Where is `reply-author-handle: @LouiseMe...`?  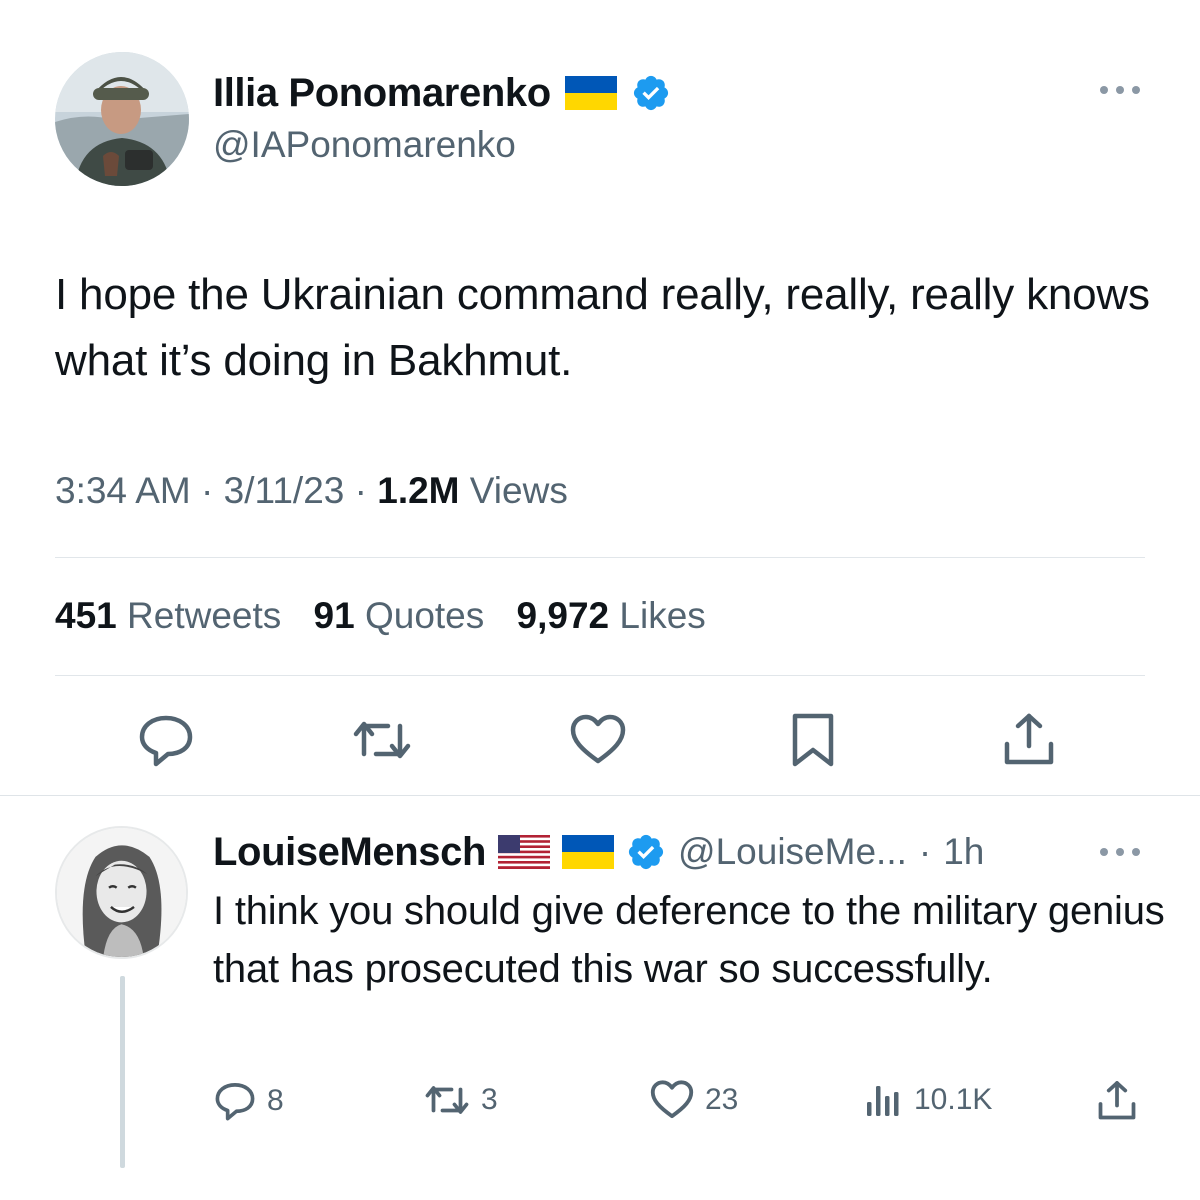
reply-author-handle: @LouiseMe... is located at coordinates (792, 852).